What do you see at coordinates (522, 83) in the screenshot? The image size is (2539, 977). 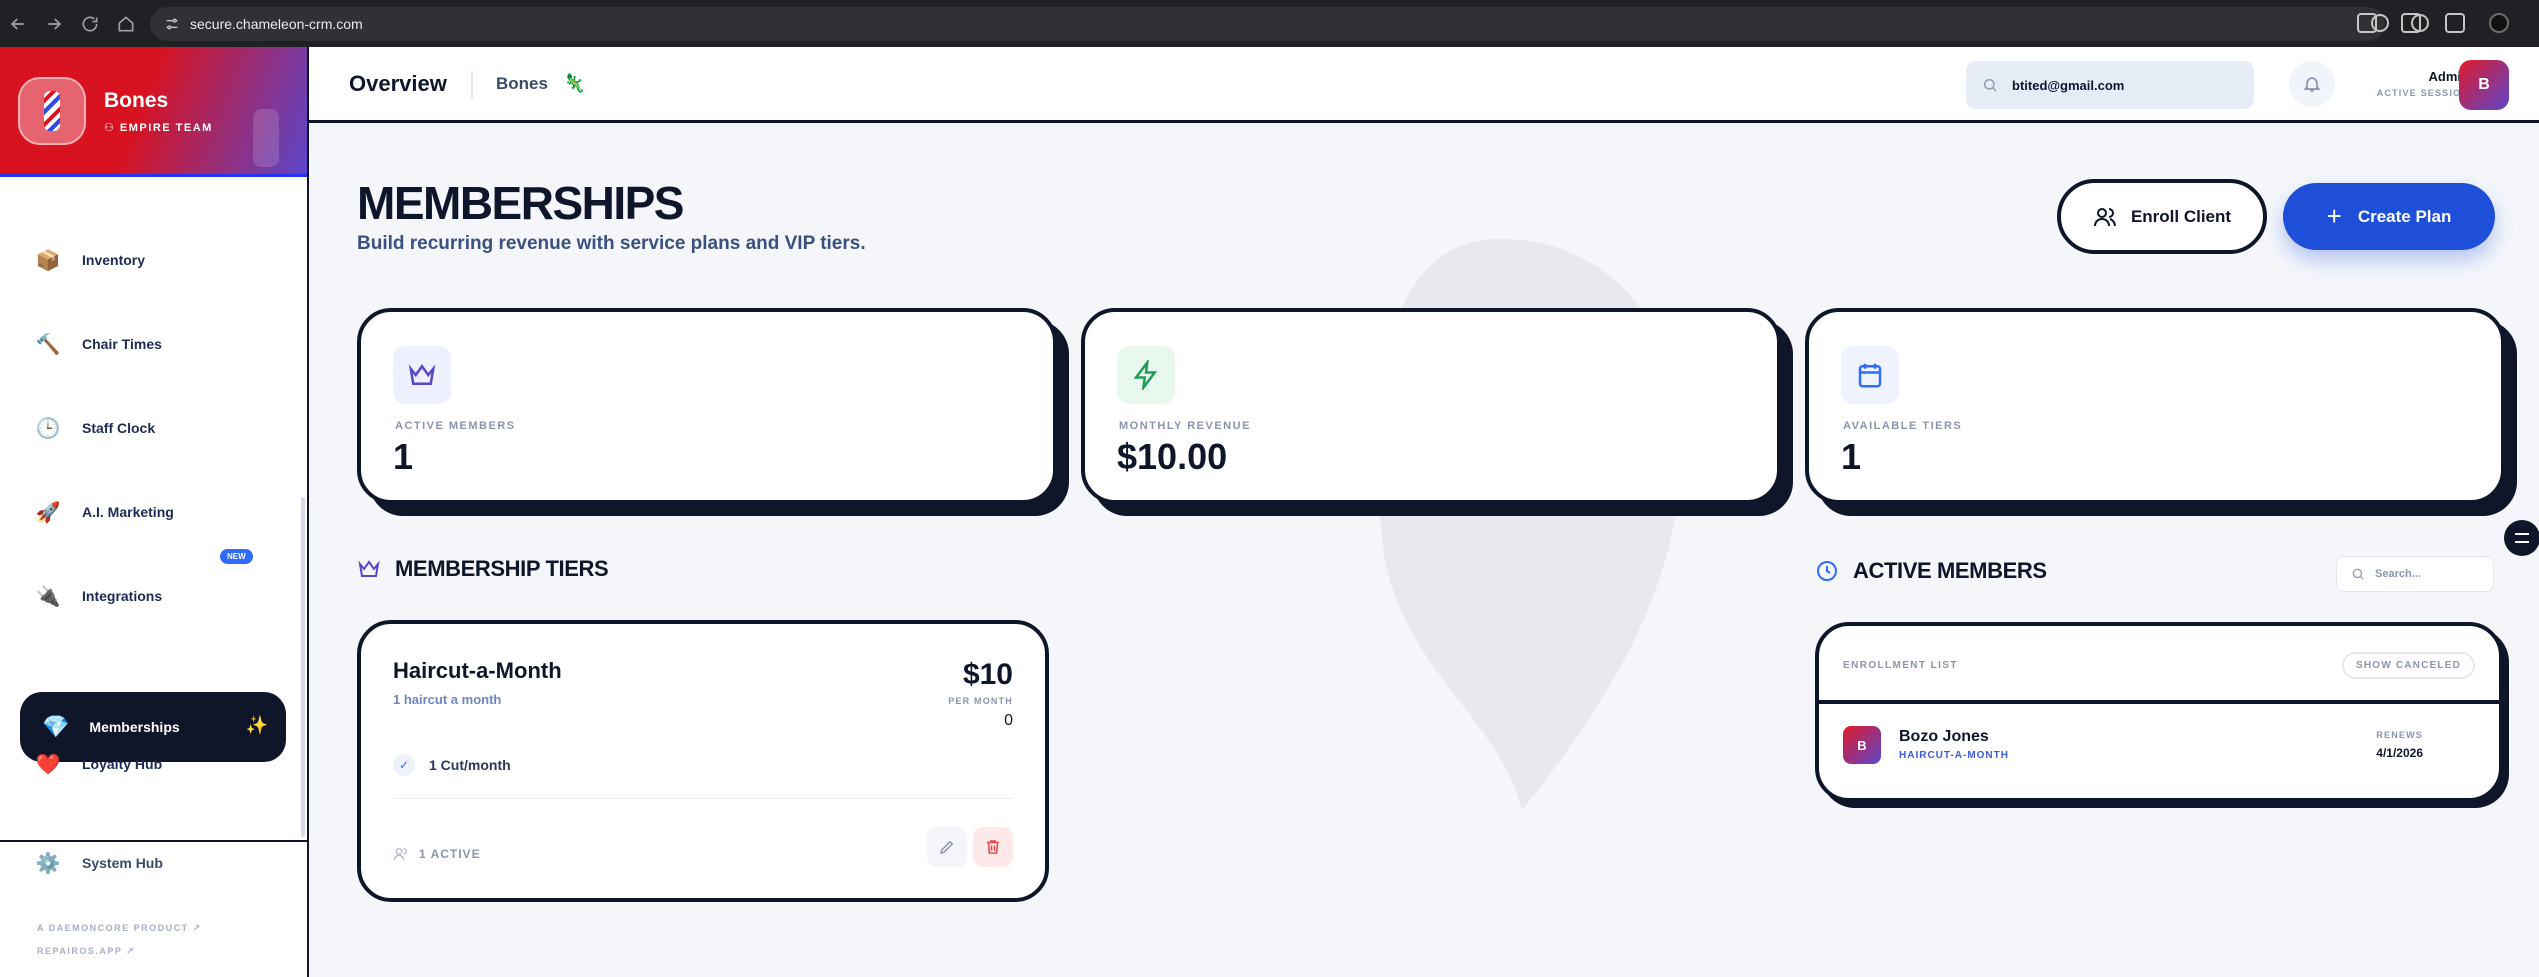 I see `shop-name: Bones` at bounding box center [522, 83].